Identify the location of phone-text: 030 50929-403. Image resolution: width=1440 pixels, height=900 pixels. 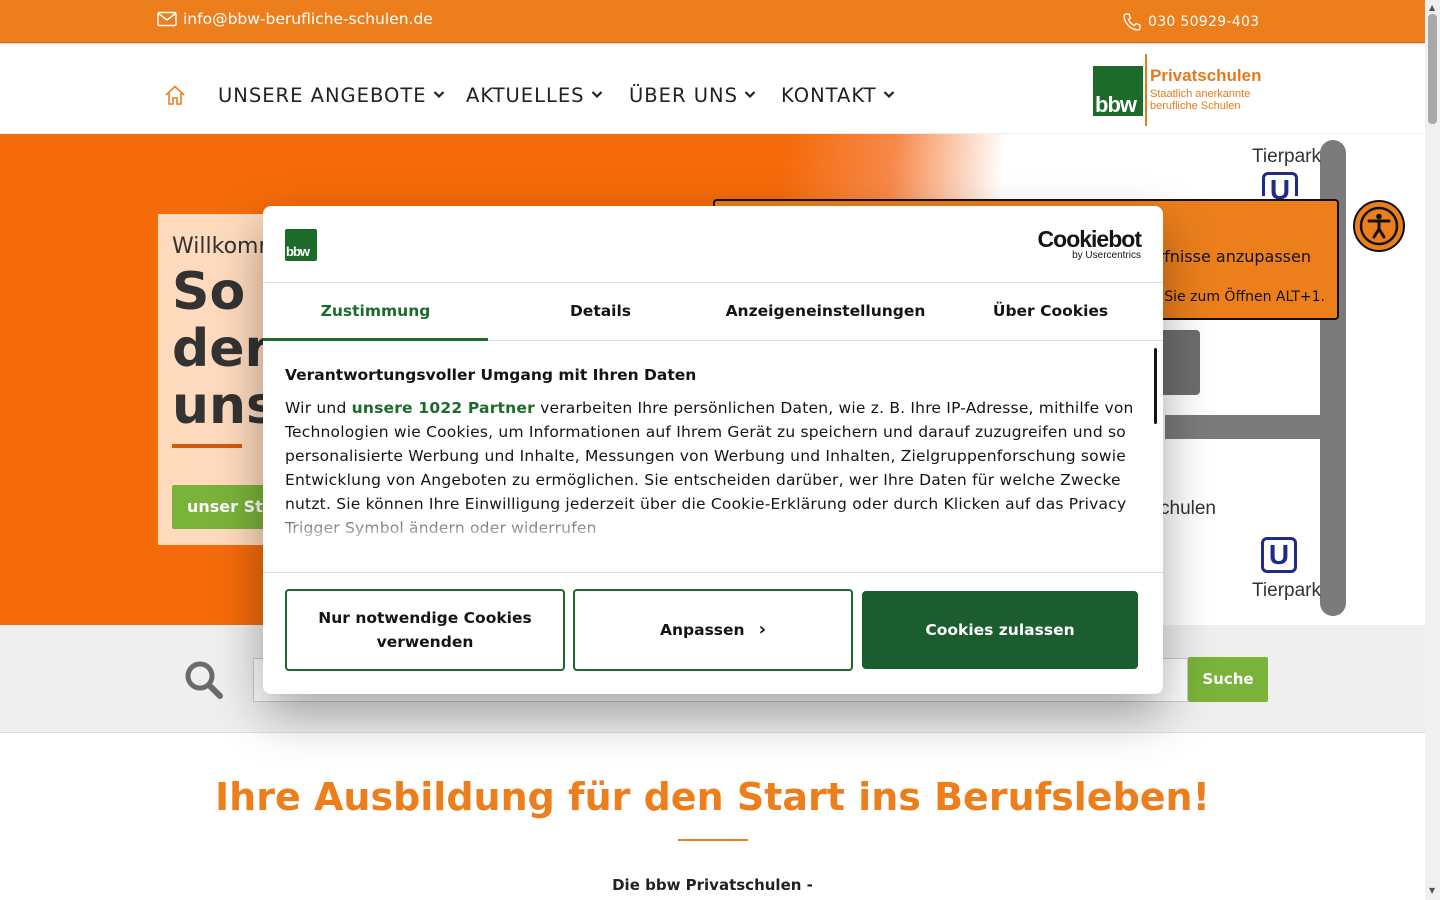
(1204, 22).